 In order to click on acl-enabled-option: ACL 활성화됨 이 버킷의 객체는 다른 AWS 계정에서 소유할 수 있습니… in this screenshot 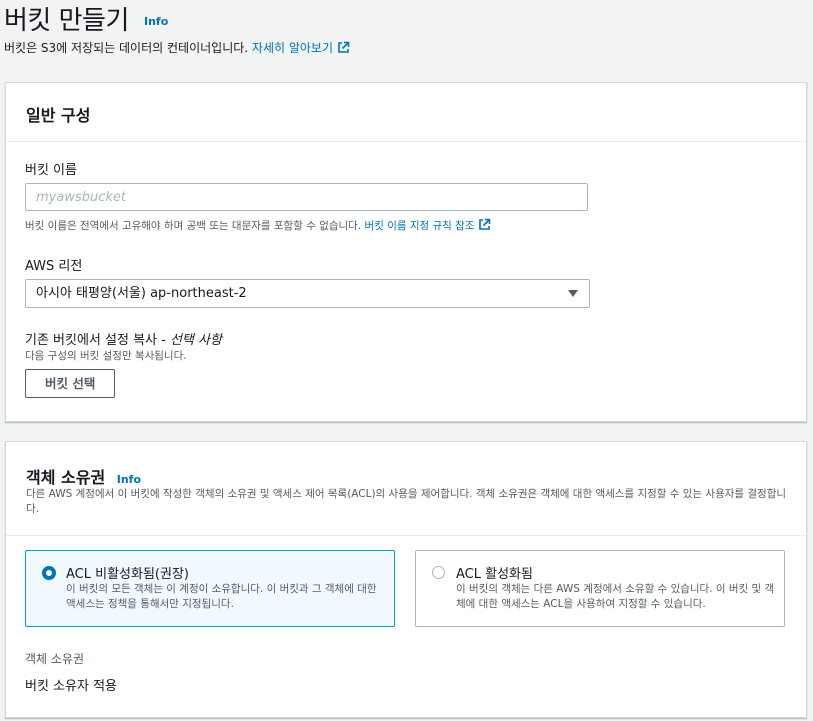, I will do `click(600, 588)`.